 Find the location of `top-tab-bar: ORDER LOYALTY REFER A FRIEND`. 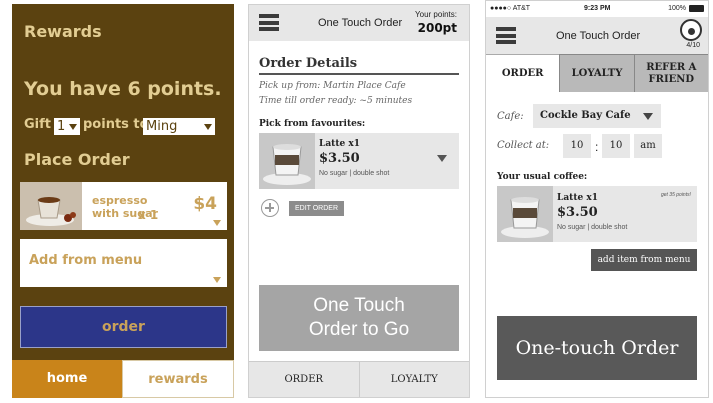

top-tab-bar: ORDER LOYALTY REFER A FRIEND is located at coordinates (597, 73).